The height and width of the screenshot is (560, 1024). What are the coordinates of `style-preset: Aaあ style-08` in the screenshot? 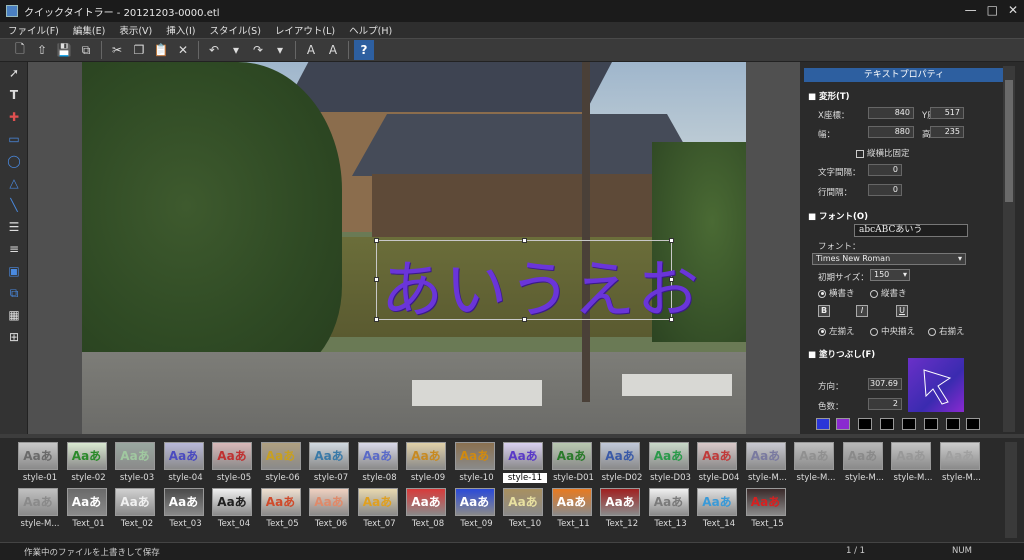 It's located at (379, 462).